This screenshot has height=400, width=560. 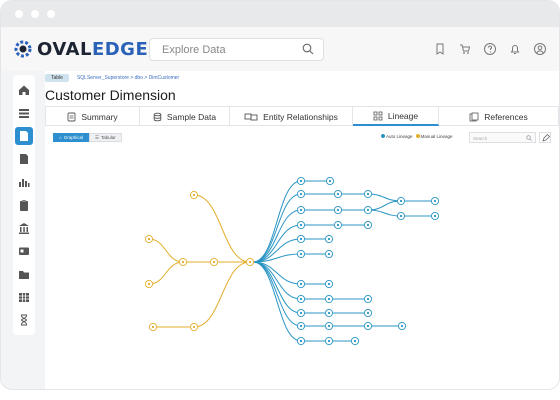 What do you see at coordinates (399, 136) in the screenshot?
I see `legend-auto-label: Auto Lineage` at bounding box center [399, 136].